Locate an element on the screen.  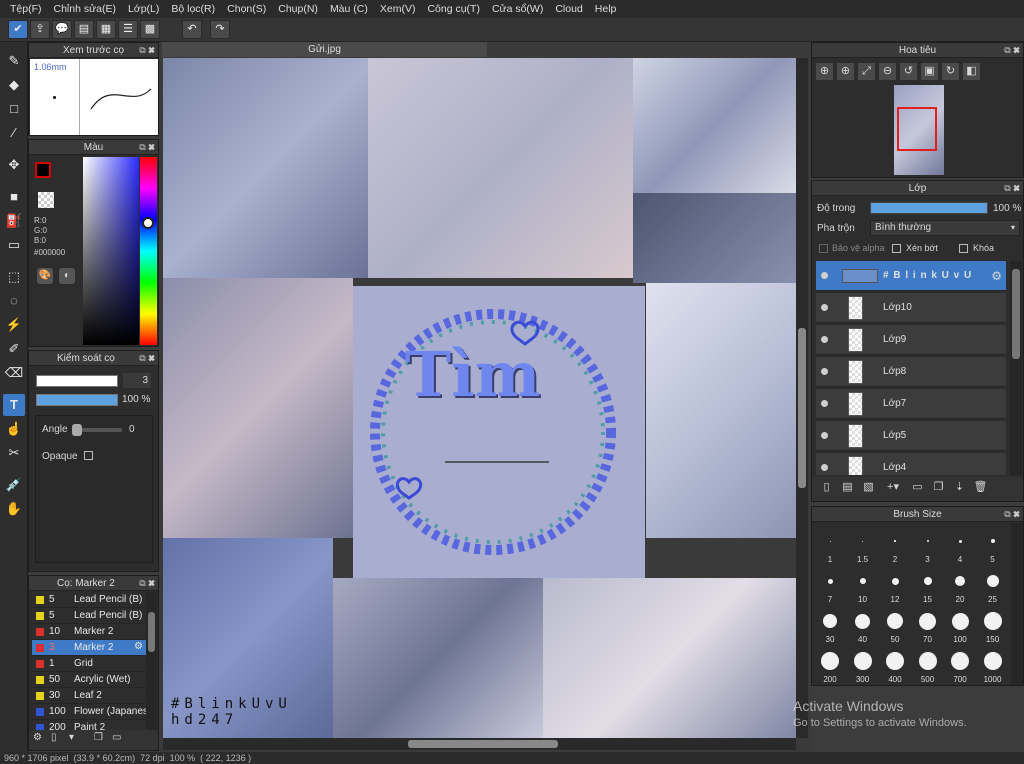
color-wheel-icon: ◐ is located at coordinates (67, 276).